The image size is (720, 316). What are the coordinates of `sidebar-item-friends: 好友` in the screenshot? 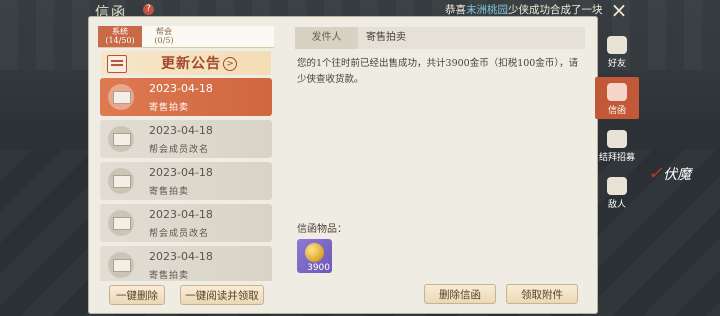 It's located at (617, 51).